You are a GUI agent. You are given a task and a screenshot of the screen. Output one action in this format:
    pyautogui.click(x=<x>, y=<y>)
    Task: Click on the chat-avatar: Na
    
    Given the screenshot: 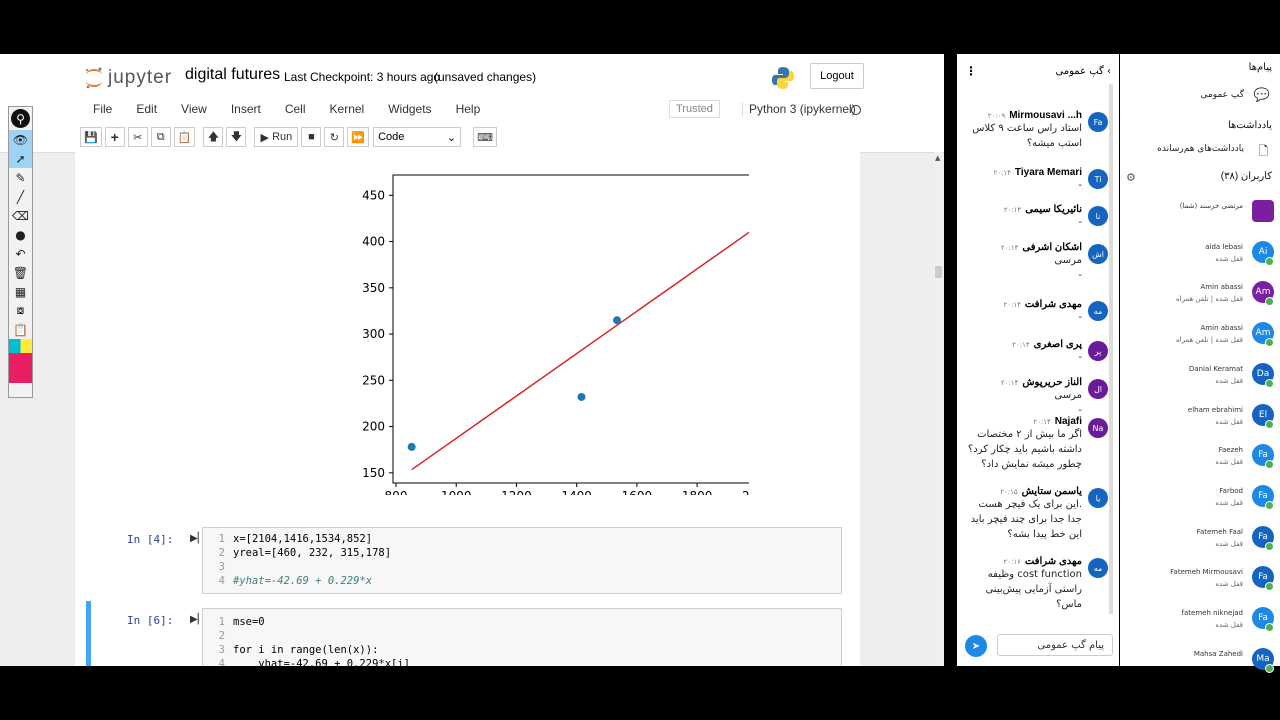 What is the action you would take?
    pyautogui.click(x=1098, y=428)
    